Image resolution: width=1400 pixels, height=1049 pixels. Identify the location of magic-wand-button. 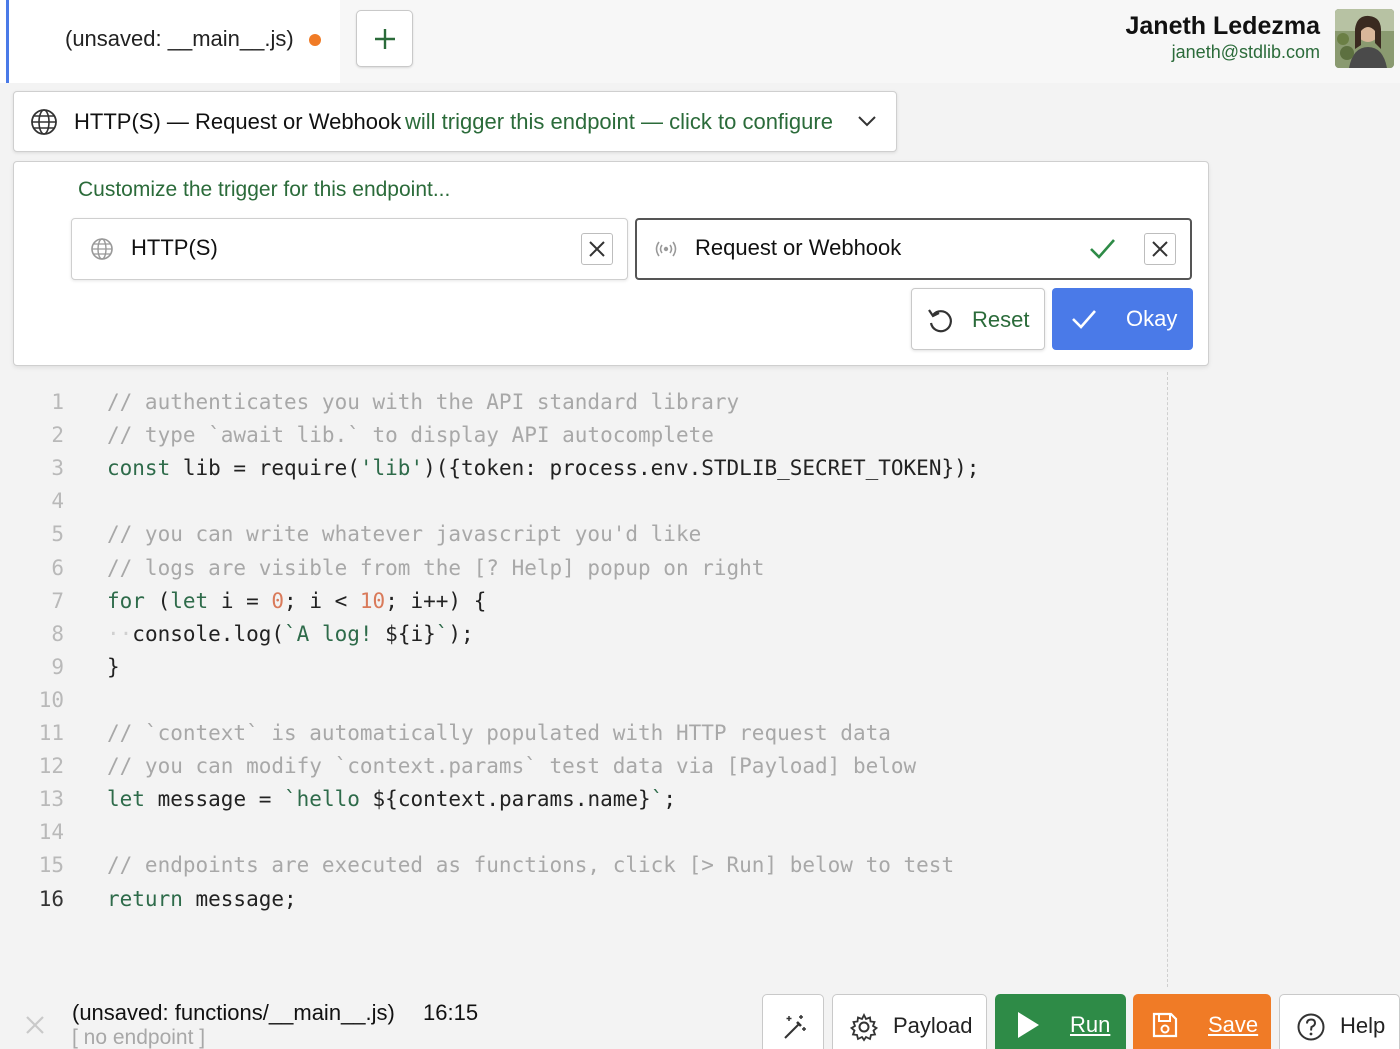
(793, 1021).